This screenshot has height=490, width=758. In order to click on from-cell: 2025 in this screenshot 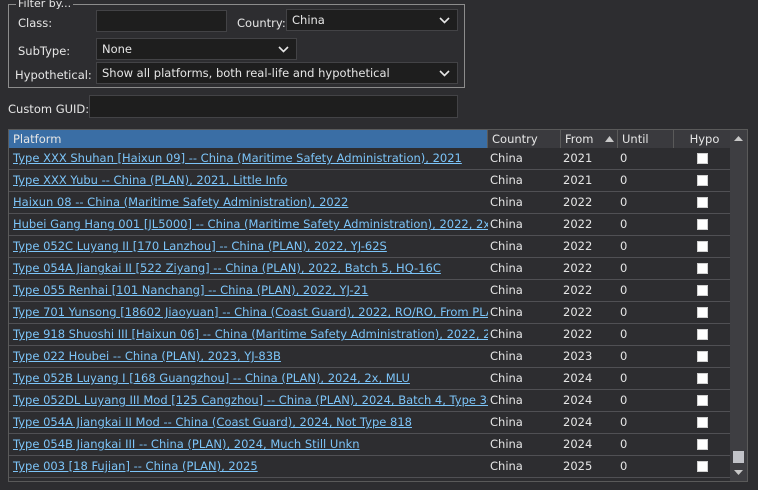, I will do `click(578, 466)`.